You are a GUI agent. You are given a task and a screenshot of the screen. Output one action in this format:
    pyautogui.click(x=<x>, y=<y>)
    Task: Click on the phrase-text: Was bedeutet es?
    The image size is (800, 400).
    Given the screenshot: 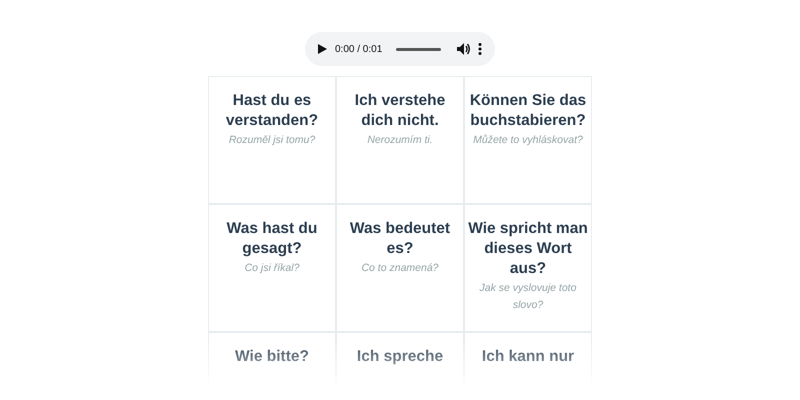 What is the action you would take?
    pyautogui.click(x=400, y=239)
    